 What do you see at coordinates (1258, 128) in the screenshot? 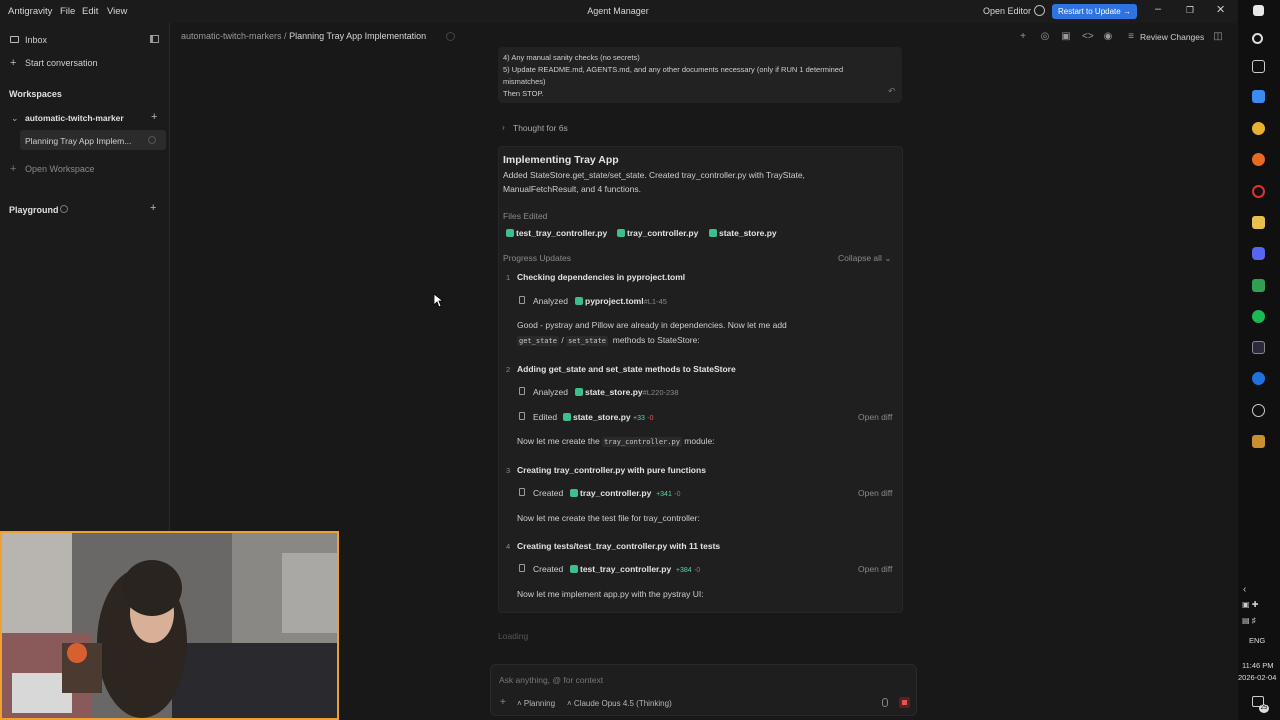
I see `chrome-icon` at bounding box center [1258, 128].